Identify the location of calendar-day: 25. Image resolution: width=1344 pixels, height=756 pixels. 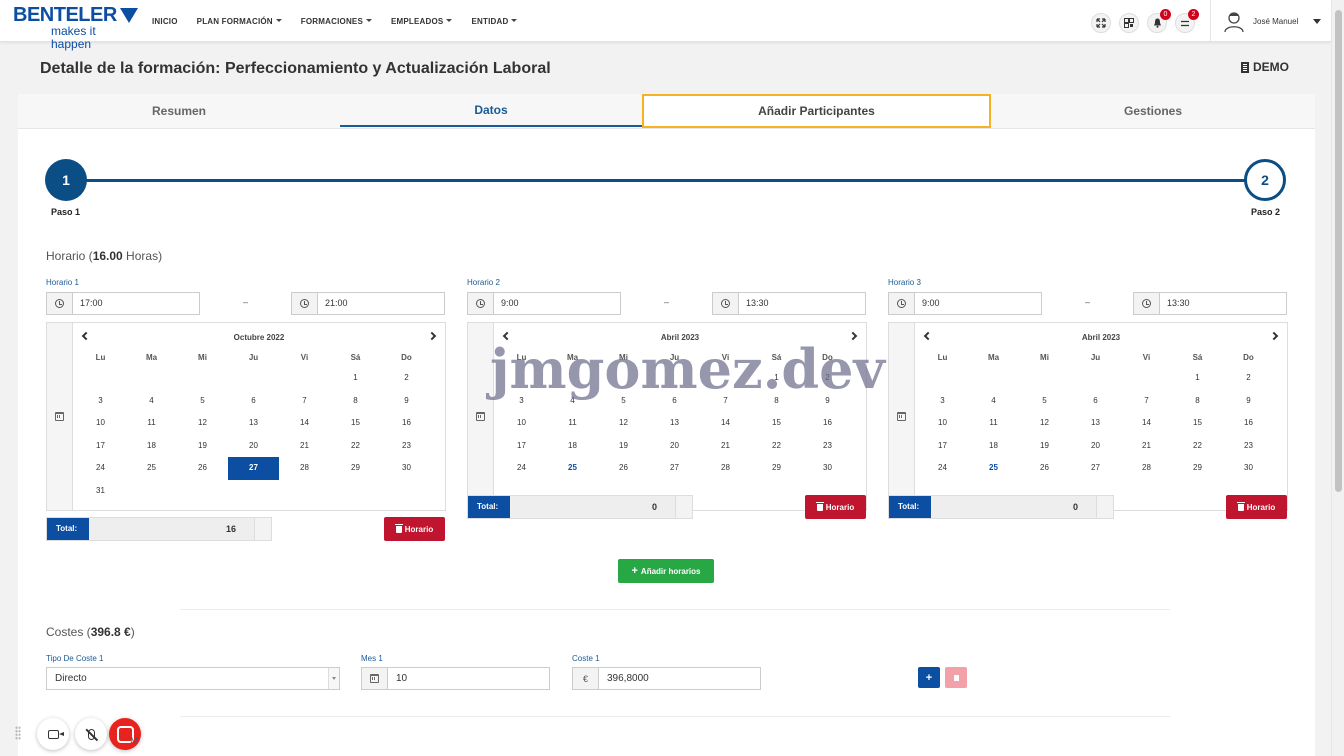
(151, 468).